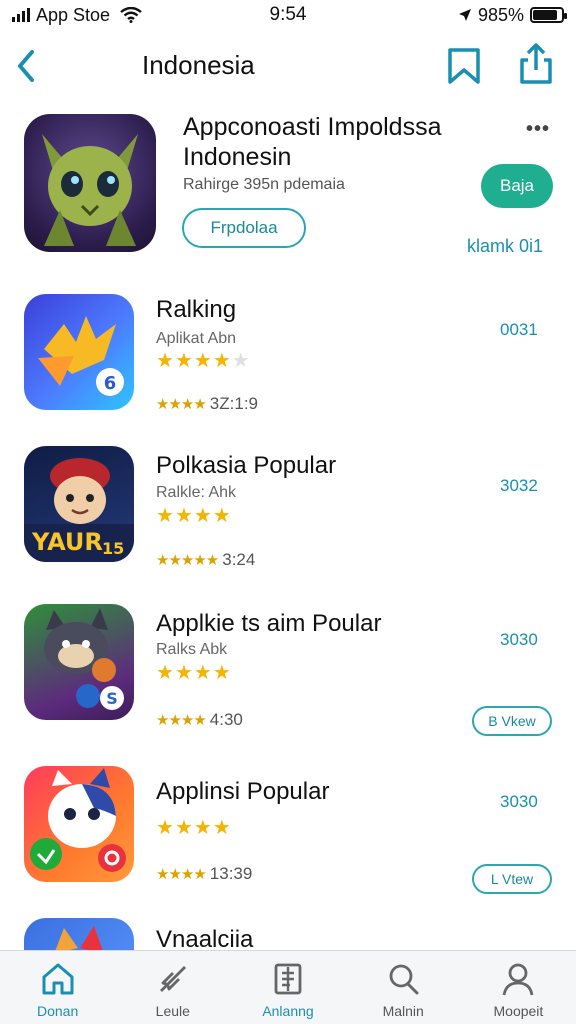 Image resolution: width=576 pixels, height=1024 pixels. Describe the element at coordinates (78, 820) in the screenshot. I see `dog-character-icon` at that location.